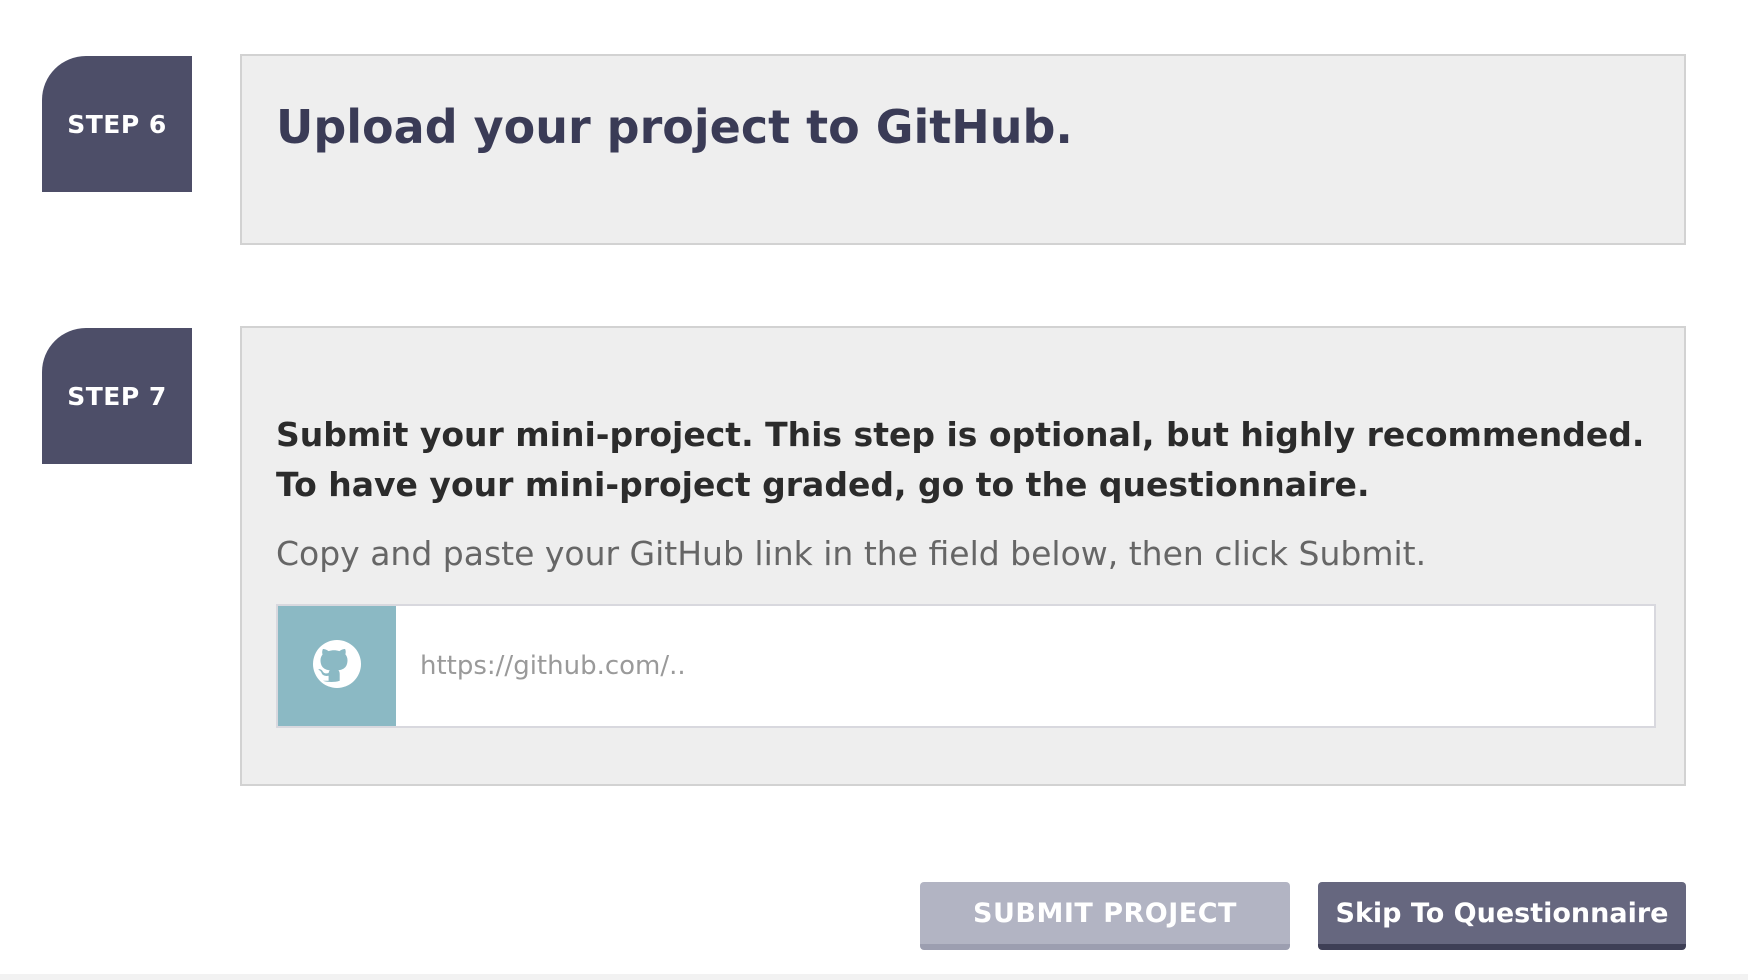 Image resolution: width=1748 pixels, height=980 pixels. Describe the element at coordinates (674, 127) in the screenshot. I see `step-6-title: Upload your project to GitHub.` at that location.